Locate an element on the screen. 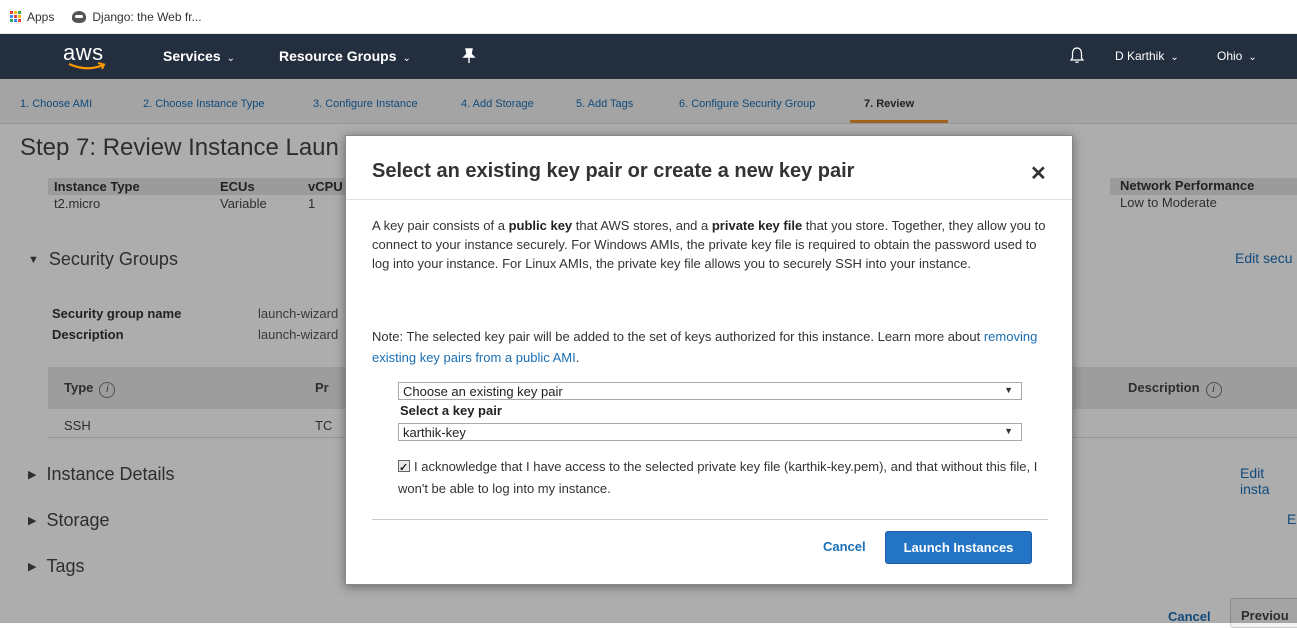 The width and height of the screenshot is (1297, 628). region-menu: Ohio ⌄ is located at coordinates (1237, 56).